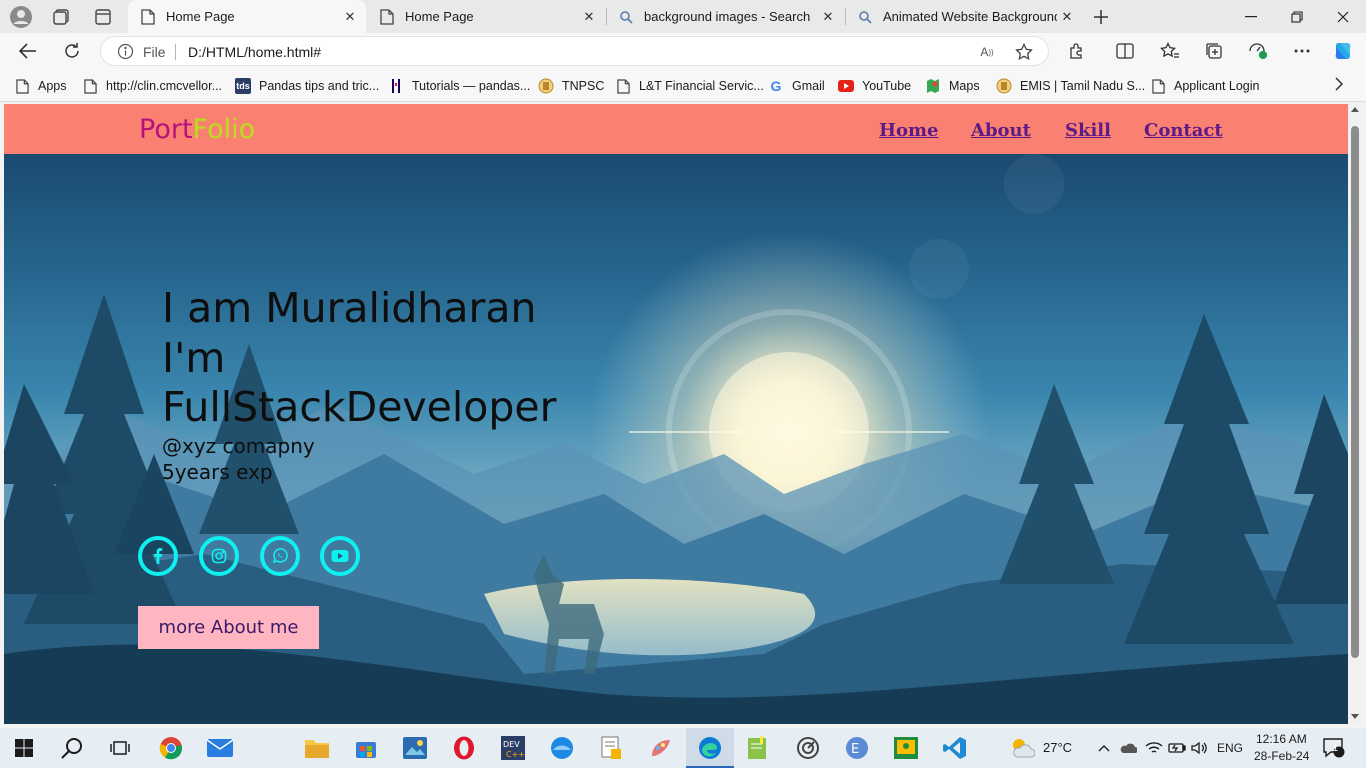 The width and height of the screenshot is (1366, 768). Describe the element at coordinates (1302, 51) in the screenshot. I see `menu-more-icon` at that location.